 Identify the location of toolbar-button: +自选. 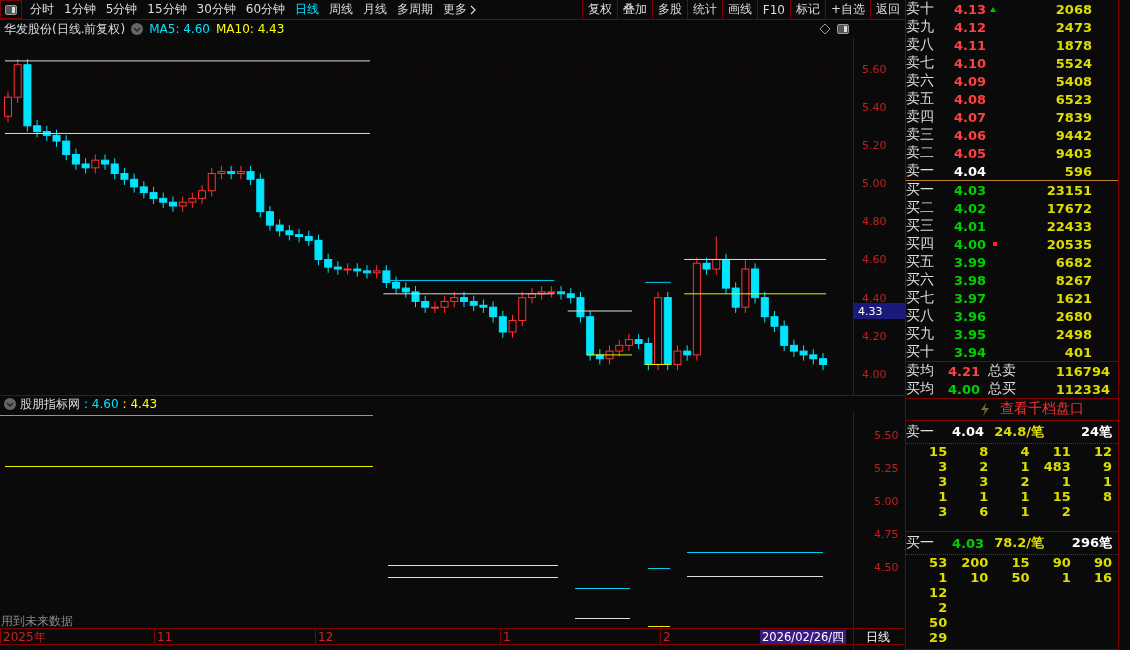
(847, 9).